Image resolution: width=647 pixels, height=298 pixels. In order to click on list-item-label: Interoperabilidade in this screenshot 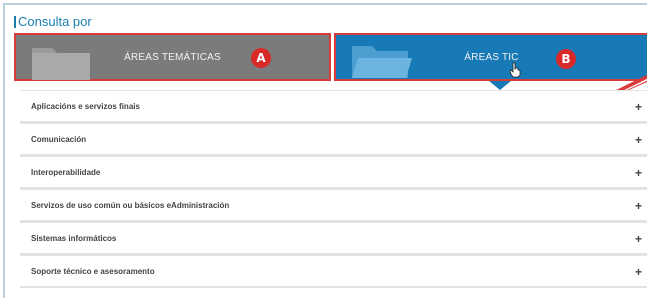, I will do `click(66, 172)`.